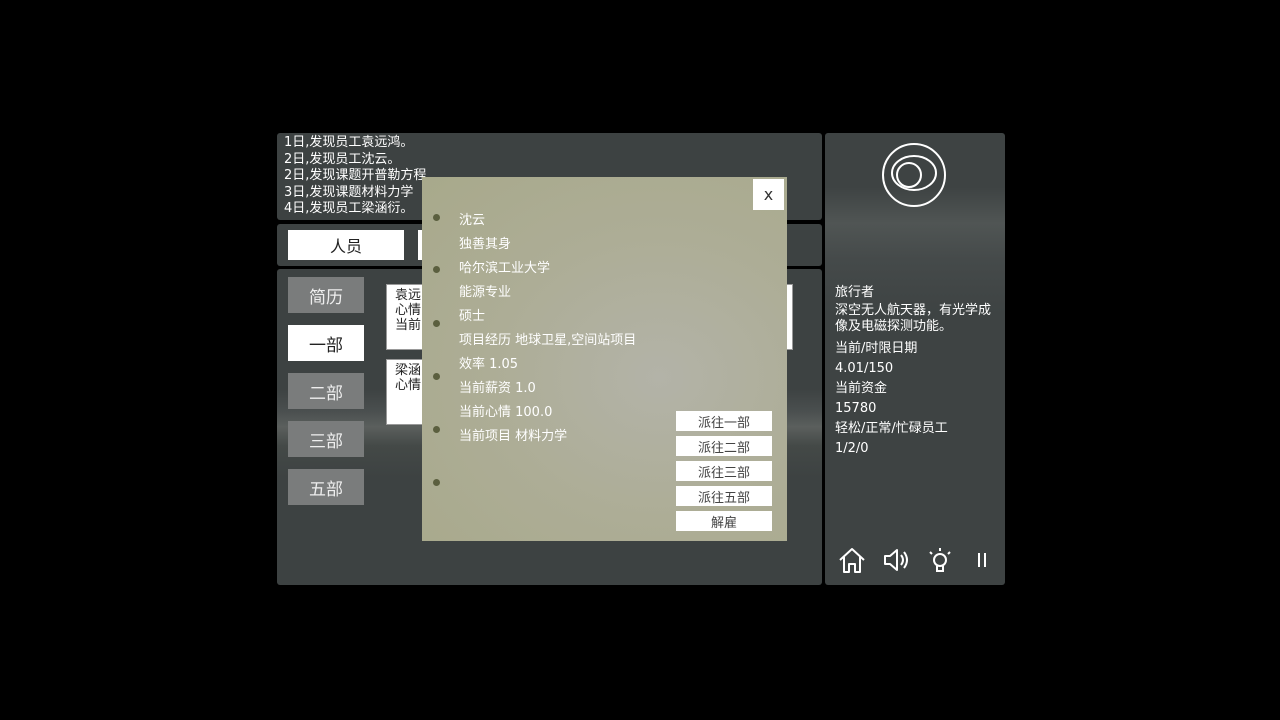  Describe the element at coordinates (326, 439) in the screenshot. I see `dept-button-3: 三部` at that location.